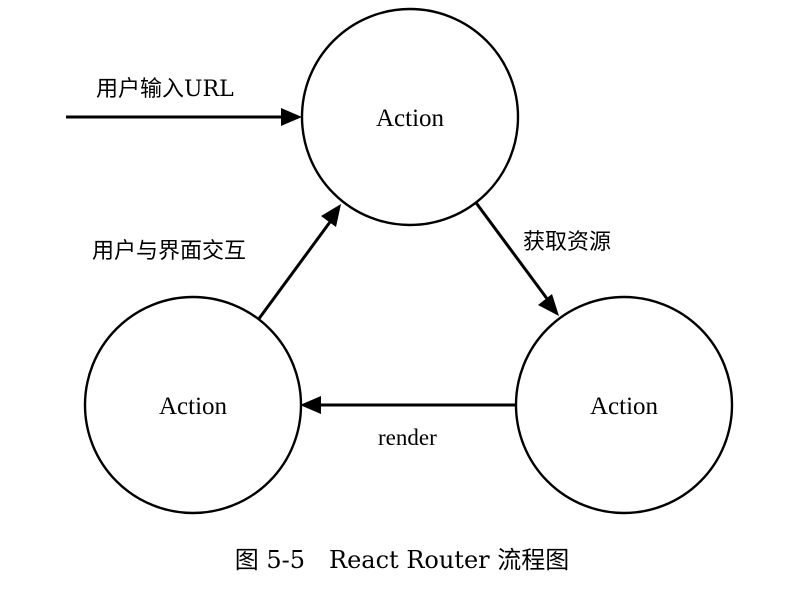 This screenshot has height=595, width=807. Describe the element at coordinates (567, 242) in the screenshot. I see `edge-label-fetch-resources: 获取资源` at that location.